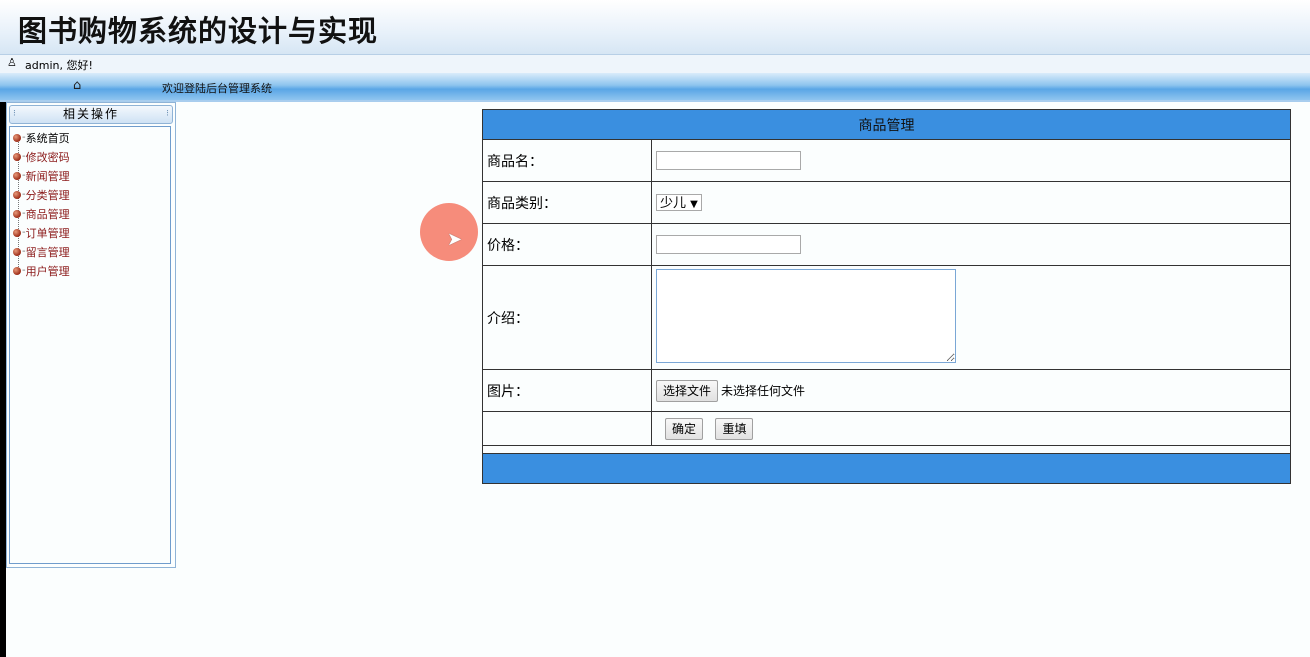 This screenshot has width=1310, height=657. Describe the element at coordinates (567, 428) in the screenshot. I see `empty-label-cell` at that location.